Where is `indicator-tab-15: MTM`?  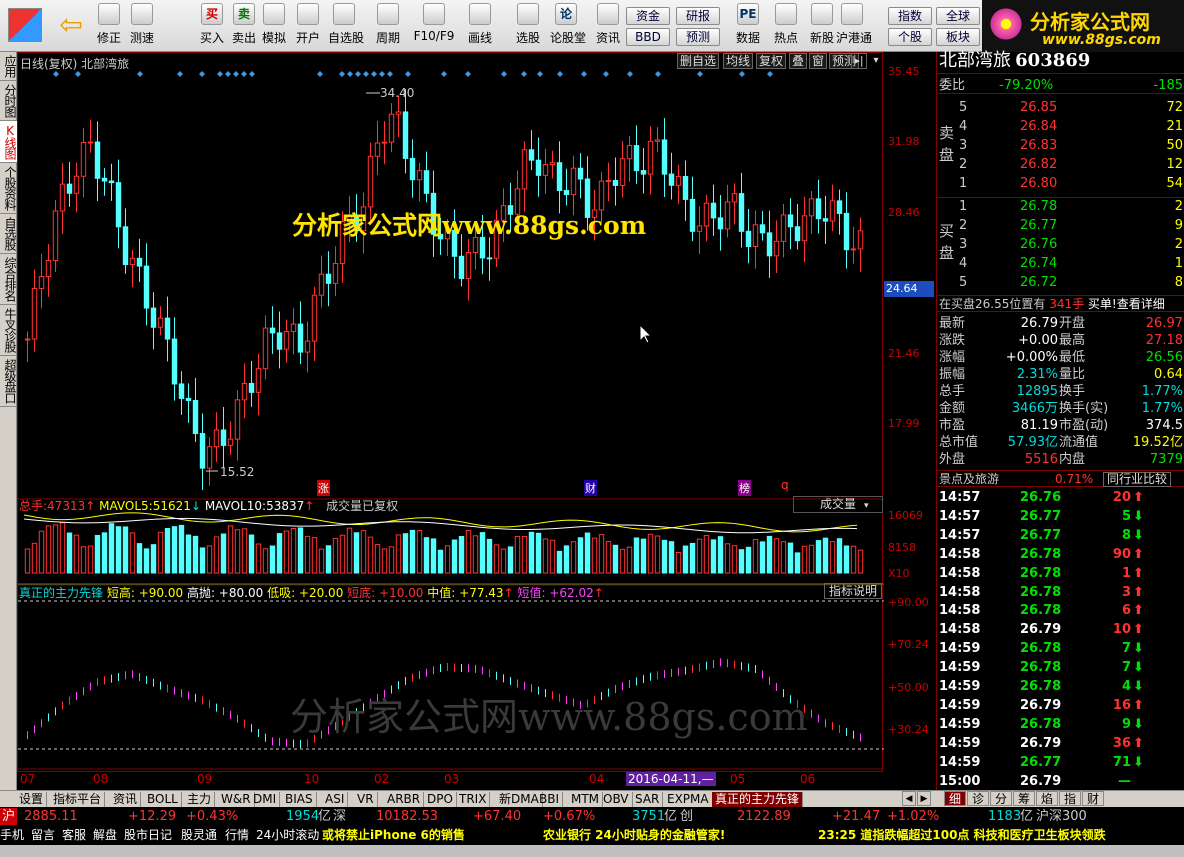 indicator-tab-15: MTM is located at coordinates (586, 799).